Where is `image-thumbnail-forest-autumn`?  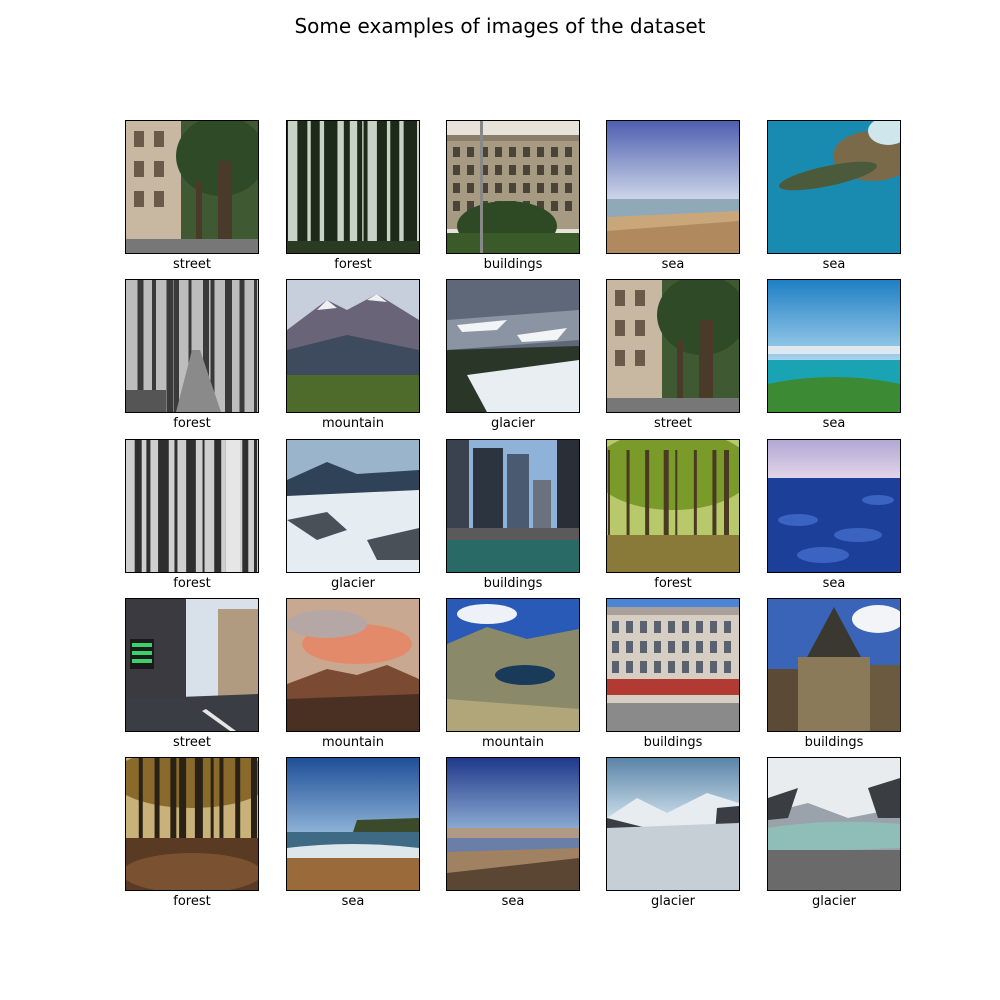 image-thumbnail-forest-autumn is located at coordinates (192, 824).